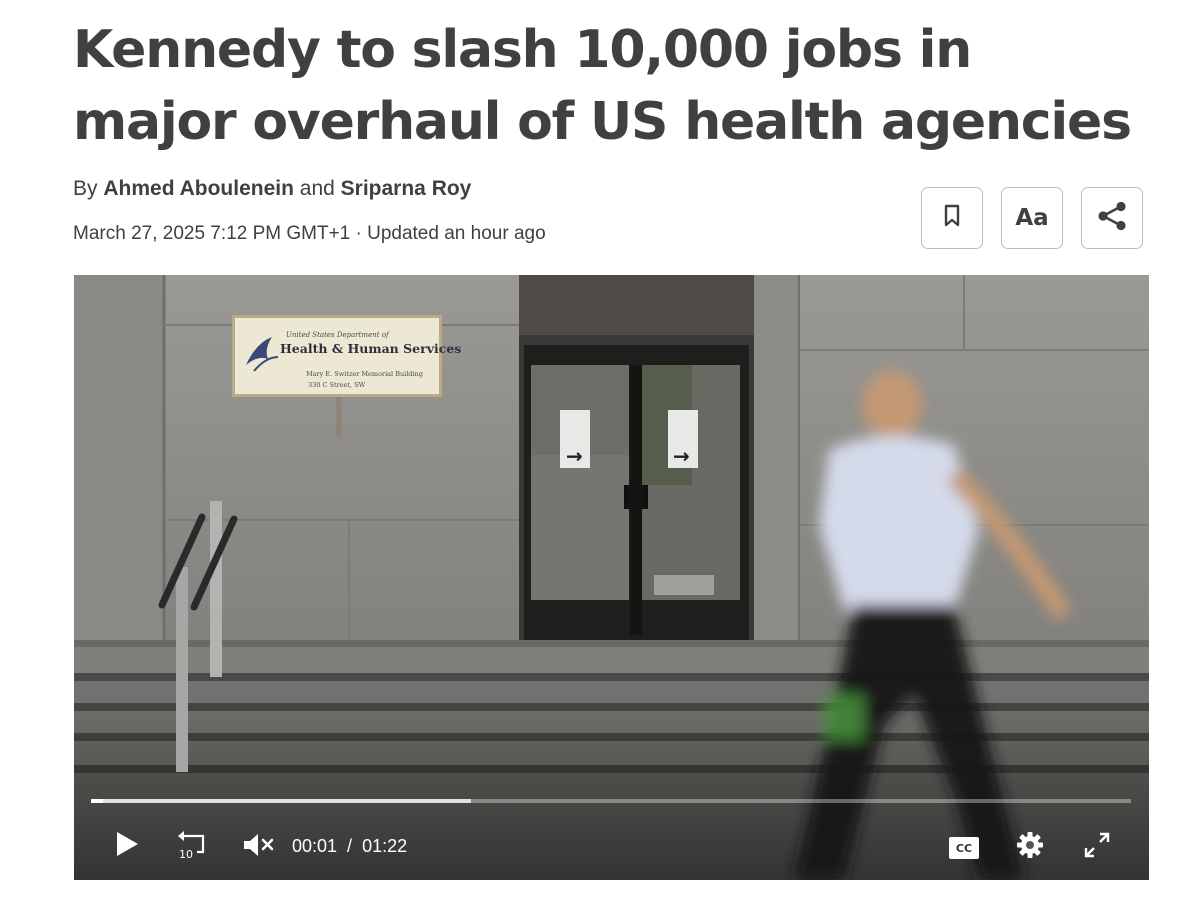 Image resolution: width=1200 pixels, height=913 pixels. Describe the element at coordinates (456, 233) in the screenshot. I see `updated-time: Updated an hour ago` at that location.